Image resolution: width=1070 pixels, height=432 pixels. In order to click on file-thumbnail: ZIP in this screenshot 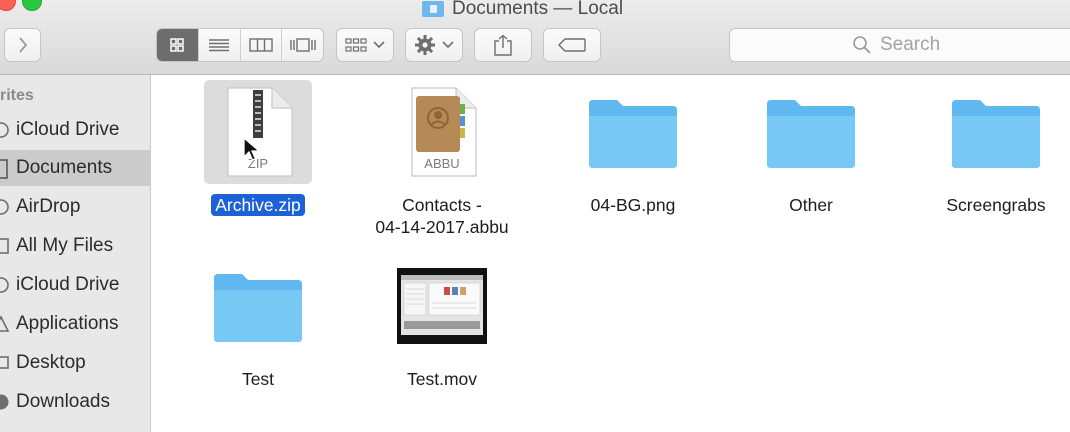, I will do `click(258, 132)`.